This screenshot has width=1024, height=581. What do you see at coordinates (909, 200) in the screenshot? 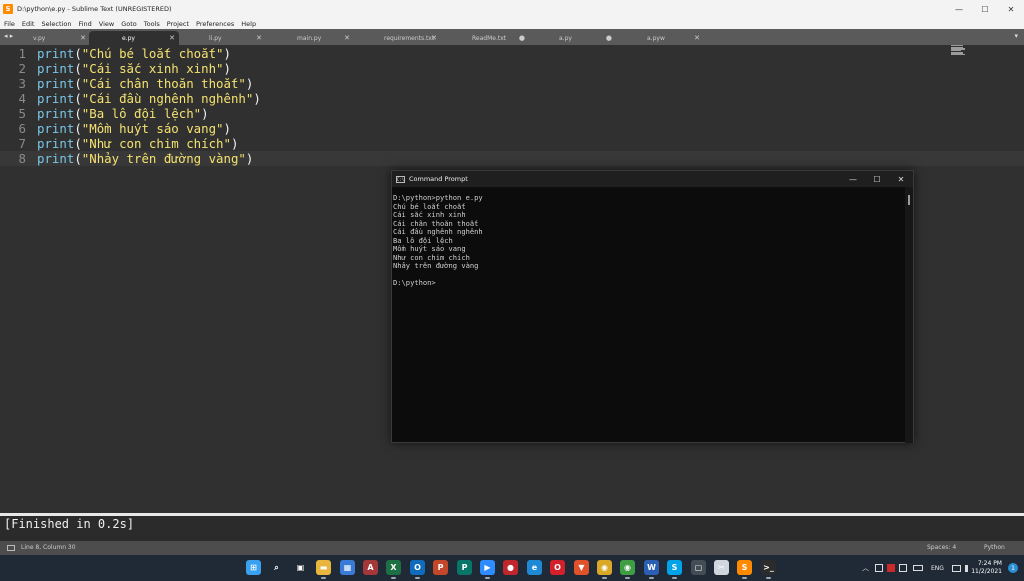
I see `cmd-scroll-thumb` at bounding box center [909, 200].